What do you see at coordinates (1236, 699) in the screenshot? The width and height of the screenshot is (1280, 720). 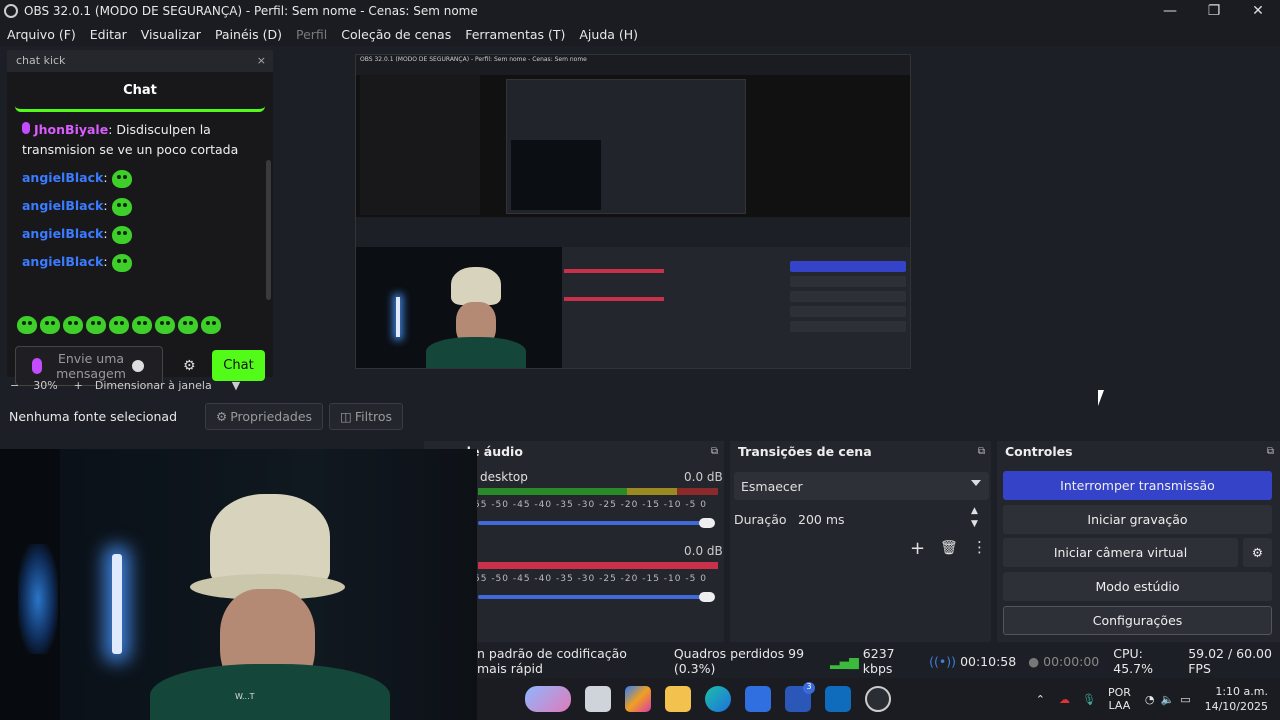 I see `clock: 1:10 a.m. 14/10/2025` at bounding box center [1236, 699].